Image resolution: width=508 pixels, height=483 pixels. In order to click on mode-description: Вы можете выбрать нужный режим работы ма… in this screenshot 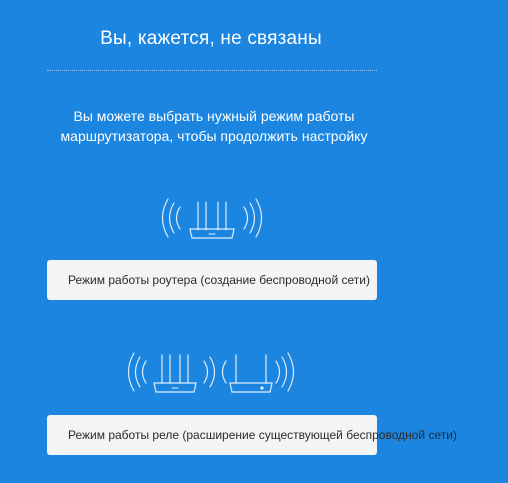, I will do `click(214, 126)`.